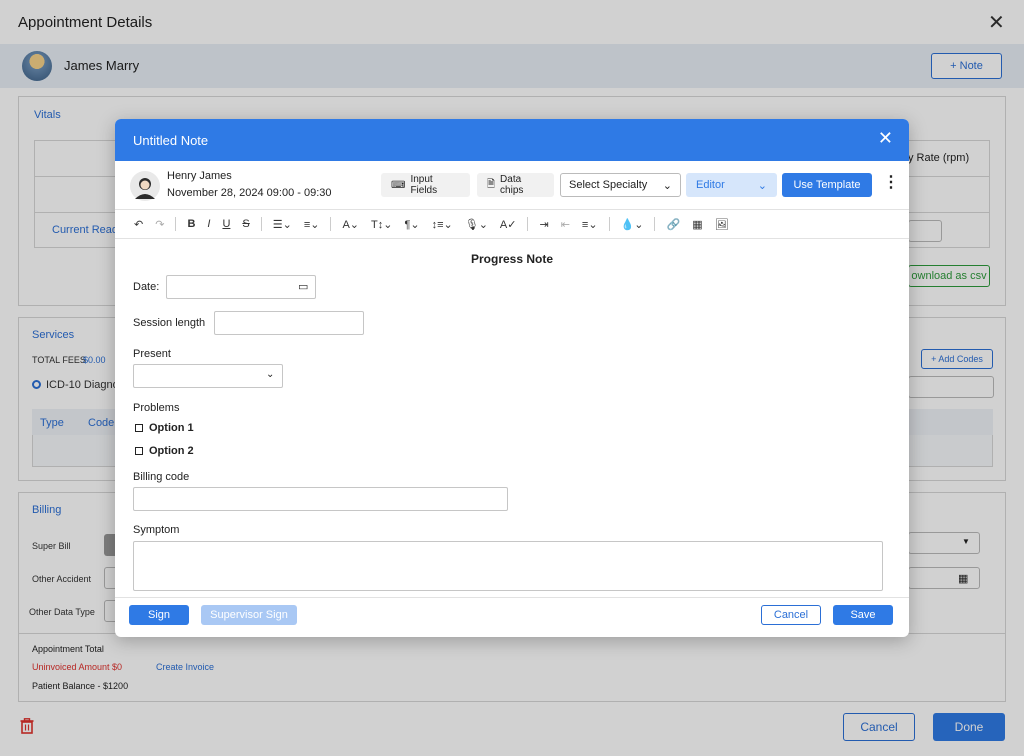 The image size is (1024, 756). I want to click on line-height-icon: ↕≡⌄, so click(442, 224).